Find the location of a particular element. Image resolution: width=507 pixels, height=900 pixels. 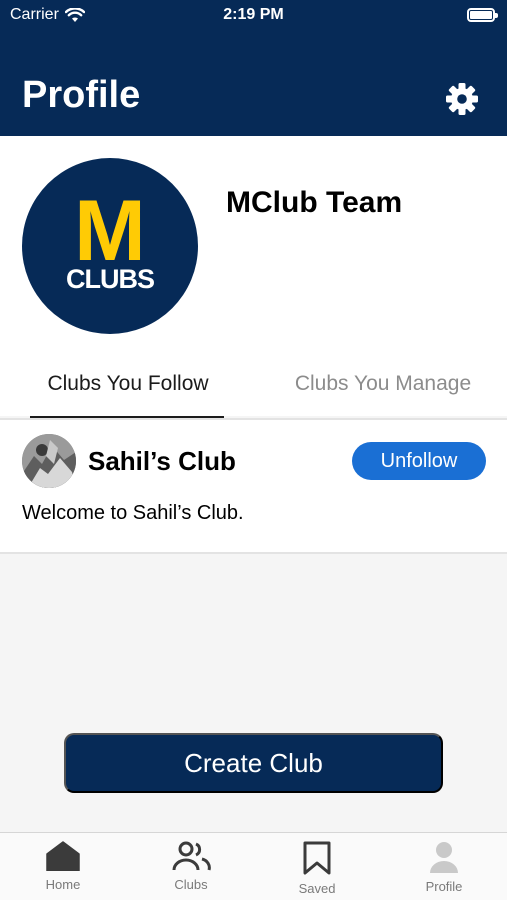

logo-text: CLUBS is located at coordinates (110, 279).